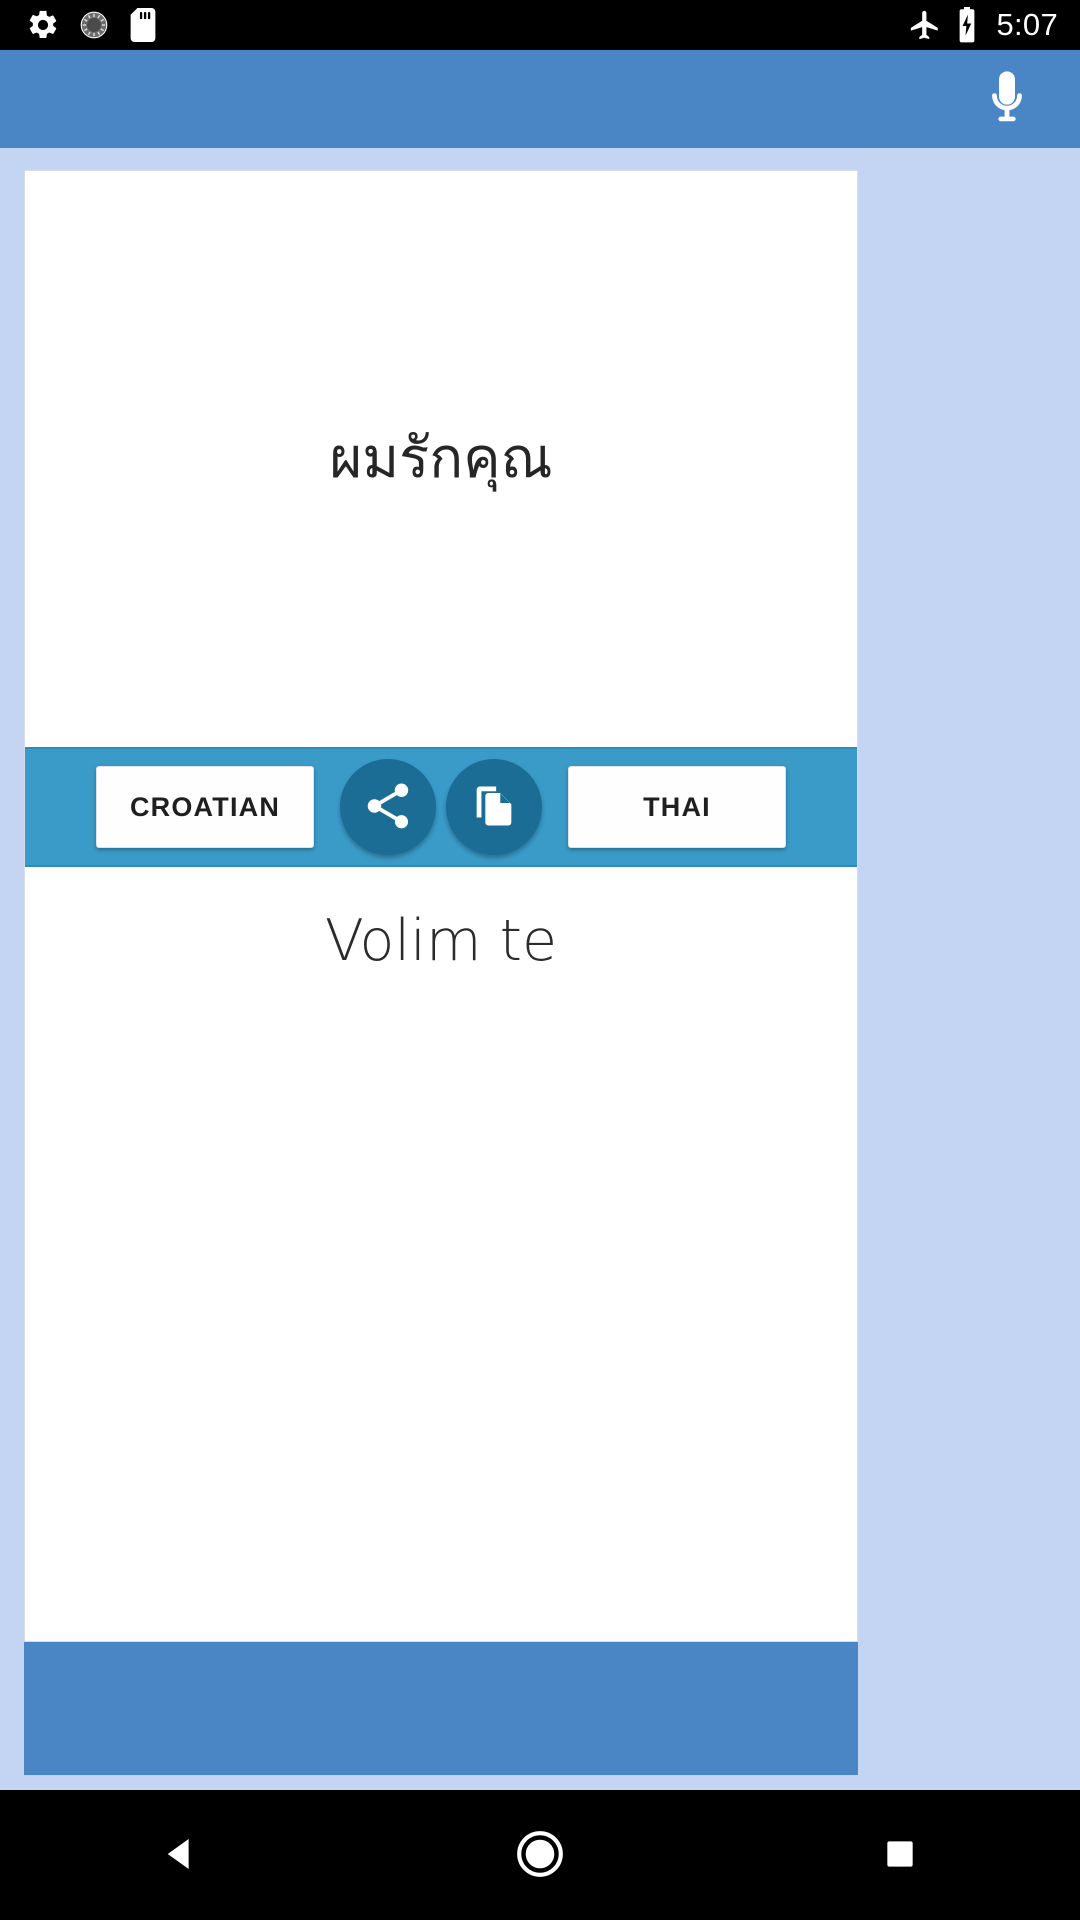 This screenshot has height=1920, width=1080. I want to click on microphone-icon, so click(1007, 99).